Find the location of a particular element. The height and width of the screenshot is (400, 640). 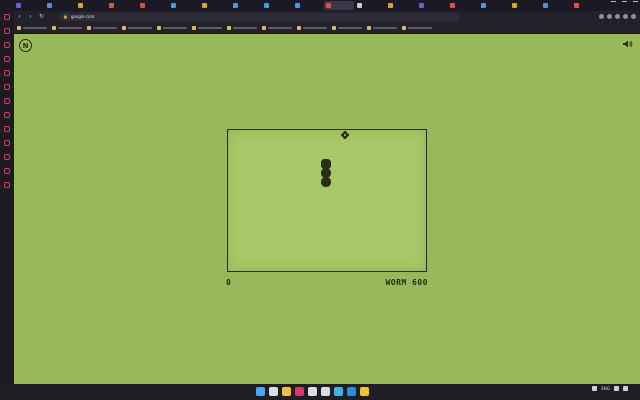

taskbar: ENG is located at coordinates (320, 392).